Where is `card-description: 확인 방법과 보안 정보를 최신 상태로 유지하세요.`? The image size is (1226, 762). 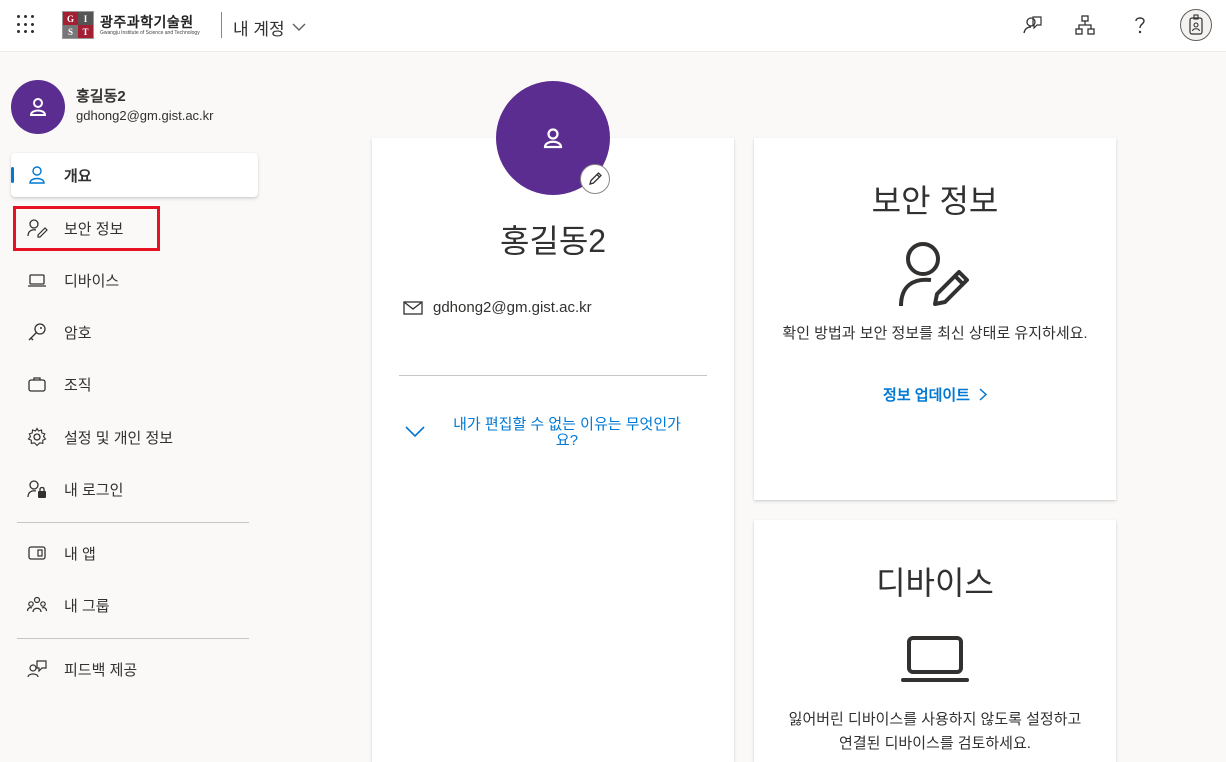 card-description: 확인 방법과 보안 정보를 최신 상태로 유지하세요. is located at coordinates (935, 333).